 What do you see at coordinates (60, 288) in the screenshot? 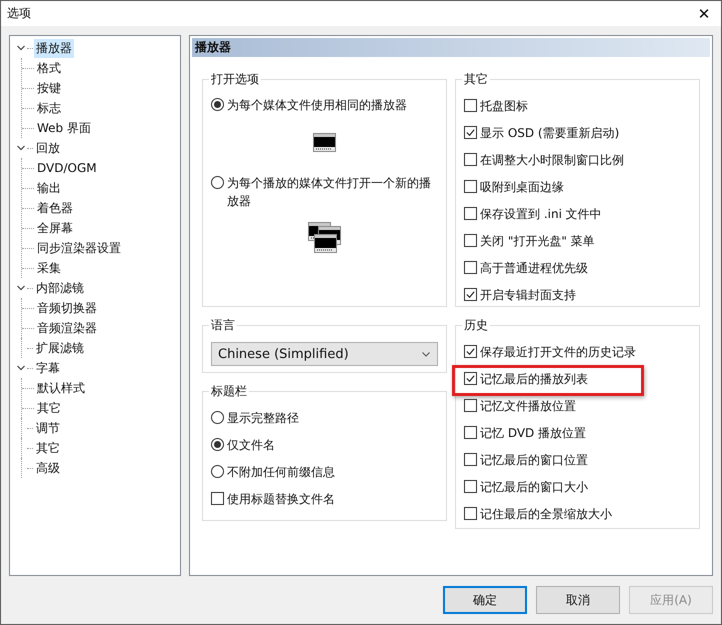
I see `tree-item: 内部滤镜` at bounding box center [60, 288].